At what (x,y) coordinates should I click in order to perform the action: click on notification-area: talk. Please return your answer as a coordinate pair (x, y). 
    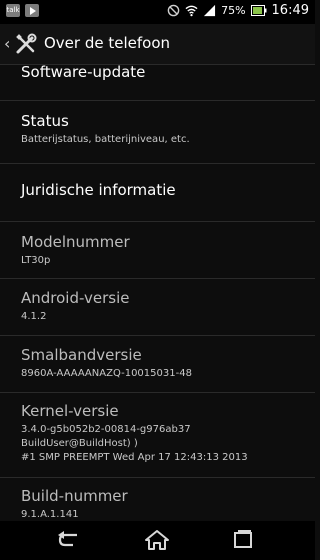
    Looking at the image, I should click on (22, 10).